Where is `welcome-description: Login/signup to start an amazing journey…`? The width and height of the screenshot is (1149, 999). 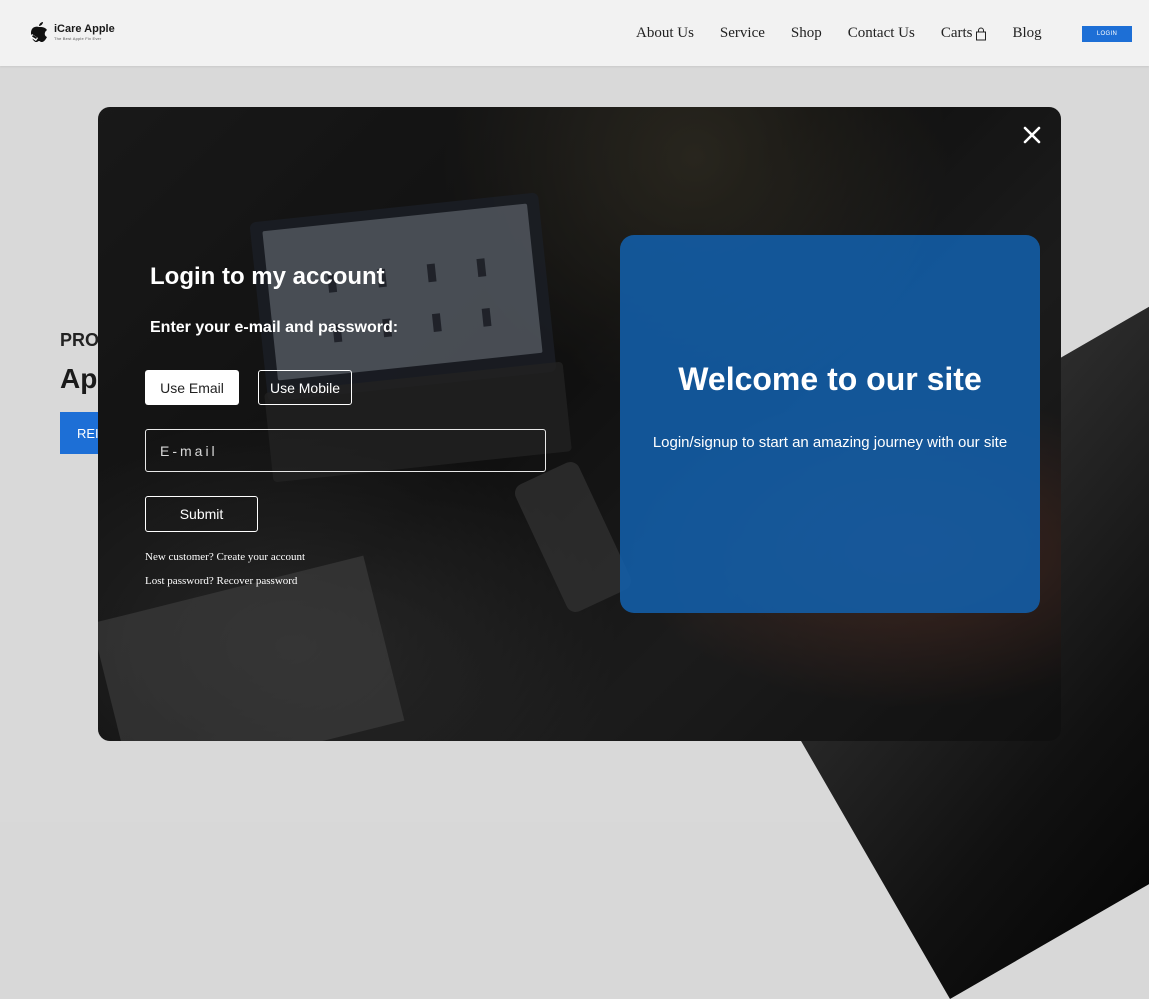 welcome-description: Login/signup to start an amazing journey… is located at coordinates (830, 442).